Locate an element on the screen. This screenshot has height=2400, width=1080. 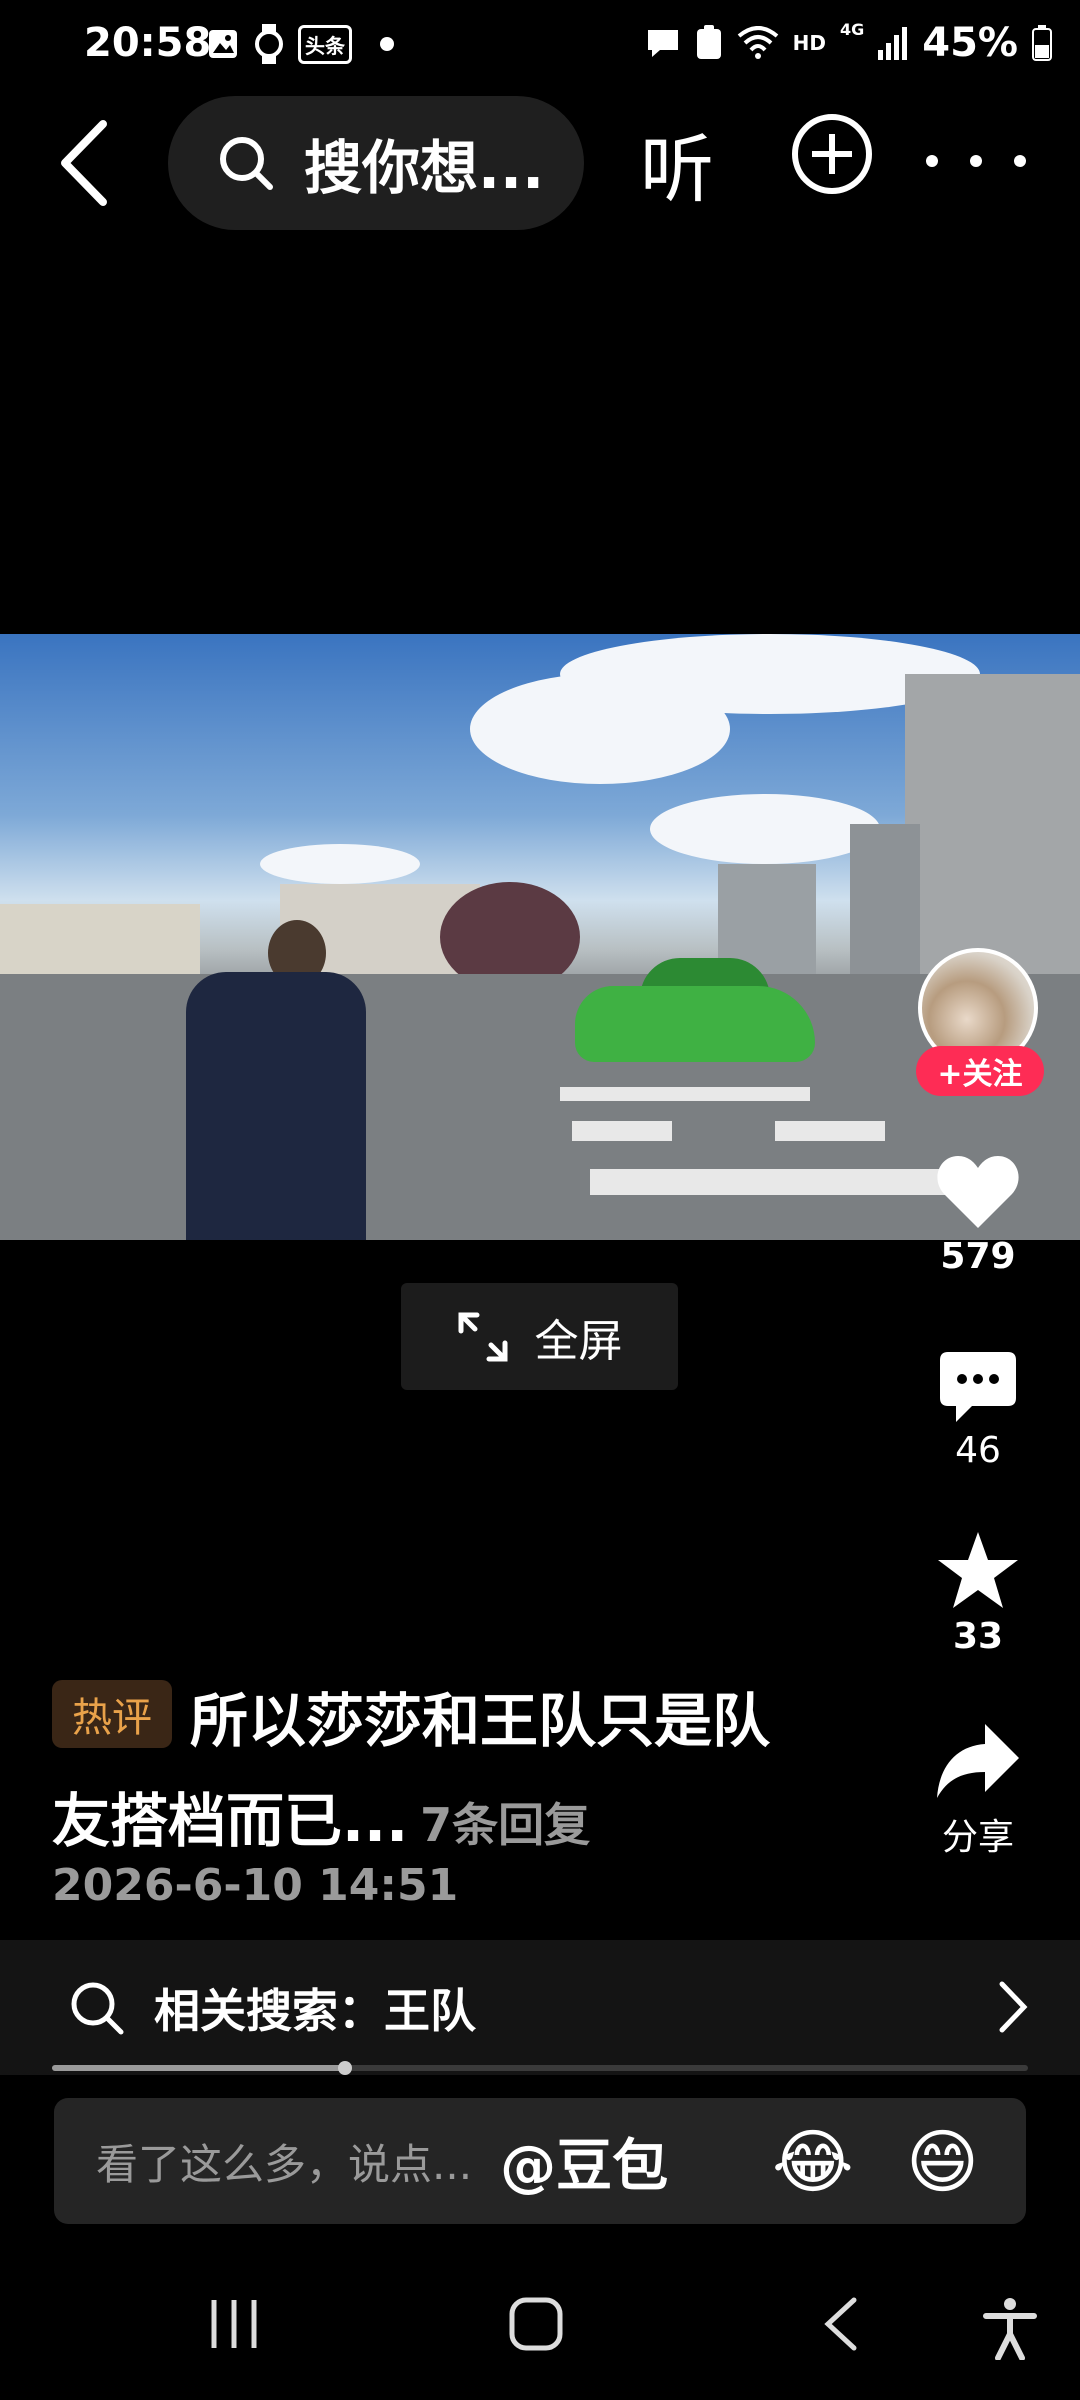
back-icon is located at coordinates (840, 2324).